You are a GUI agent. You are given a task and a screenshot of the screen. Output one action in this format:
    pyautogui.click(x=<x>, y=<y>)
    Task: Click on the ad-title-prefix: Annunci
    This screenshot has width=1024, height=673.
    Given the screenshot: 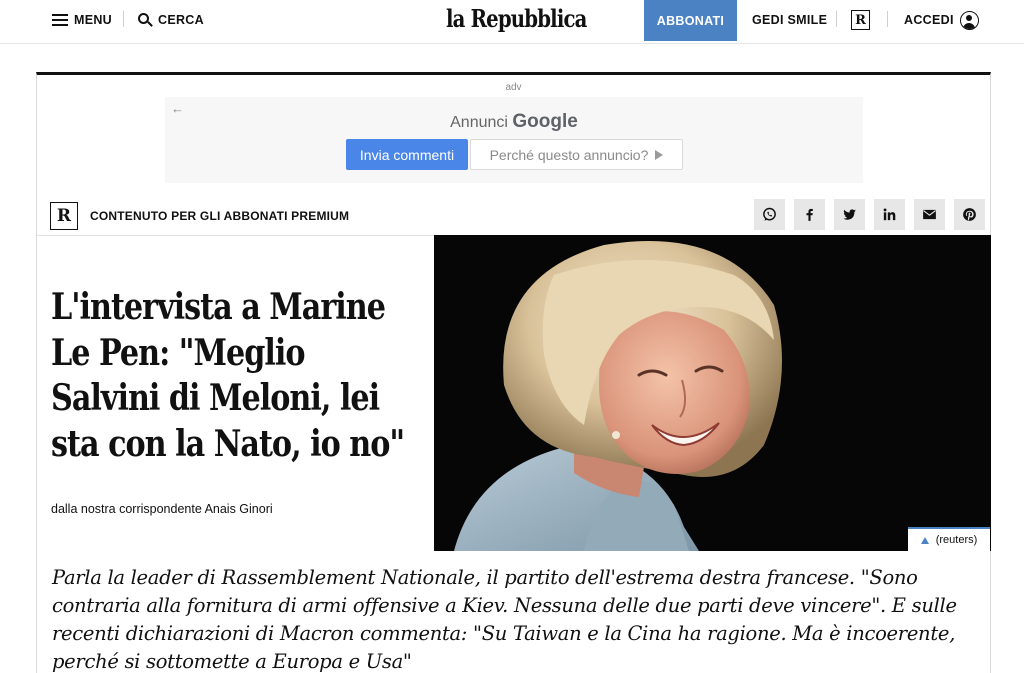 What is the action you would take?
    pyautogui.click(x=479, y=122)
    